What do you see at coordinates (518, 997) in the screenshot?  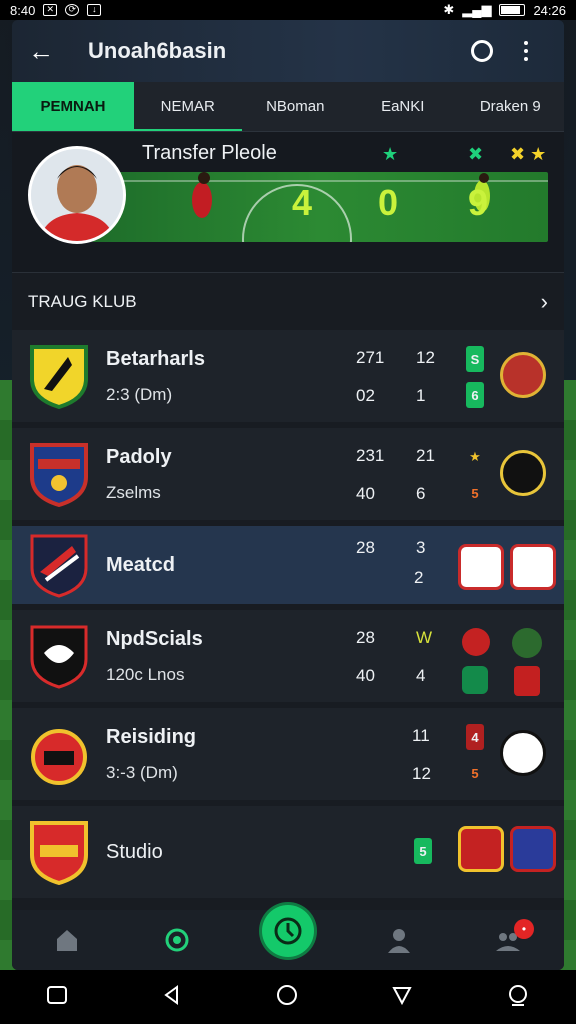 I see `assistant-icon` at bounding box center [518, 997].